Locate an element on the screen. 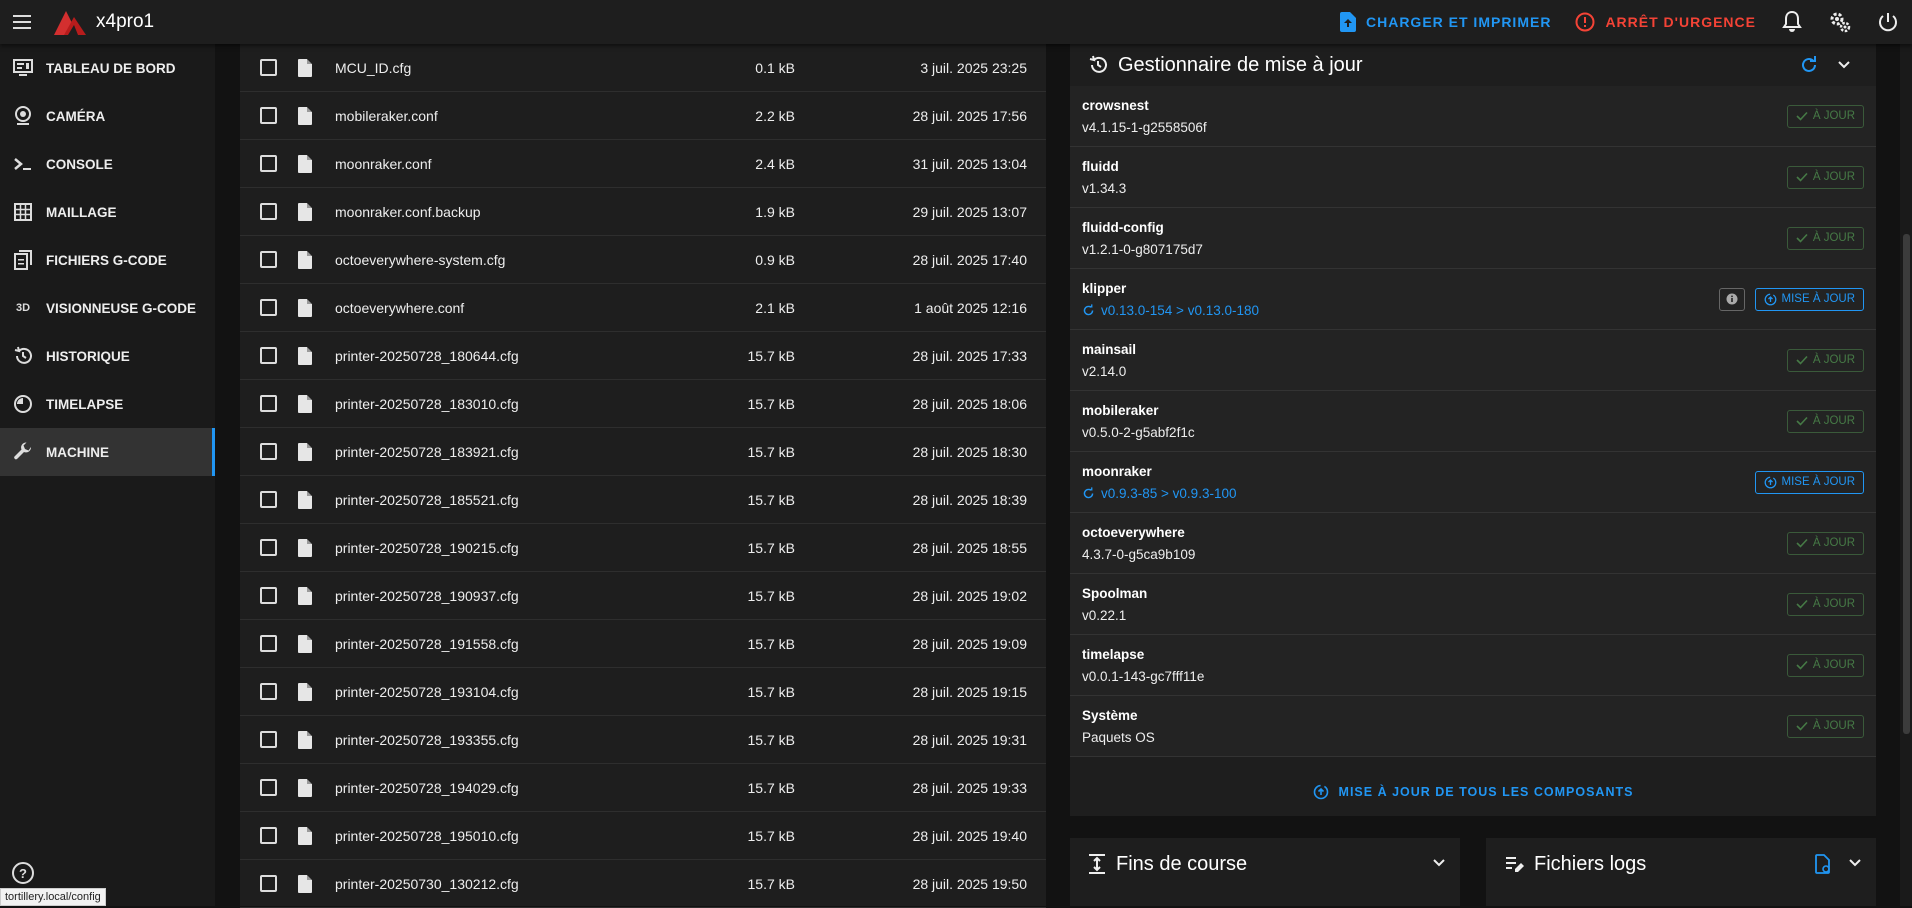 The height and width of the screenshot is (908, 1912). page-scrollbar is located at coordinates (1906, 475).